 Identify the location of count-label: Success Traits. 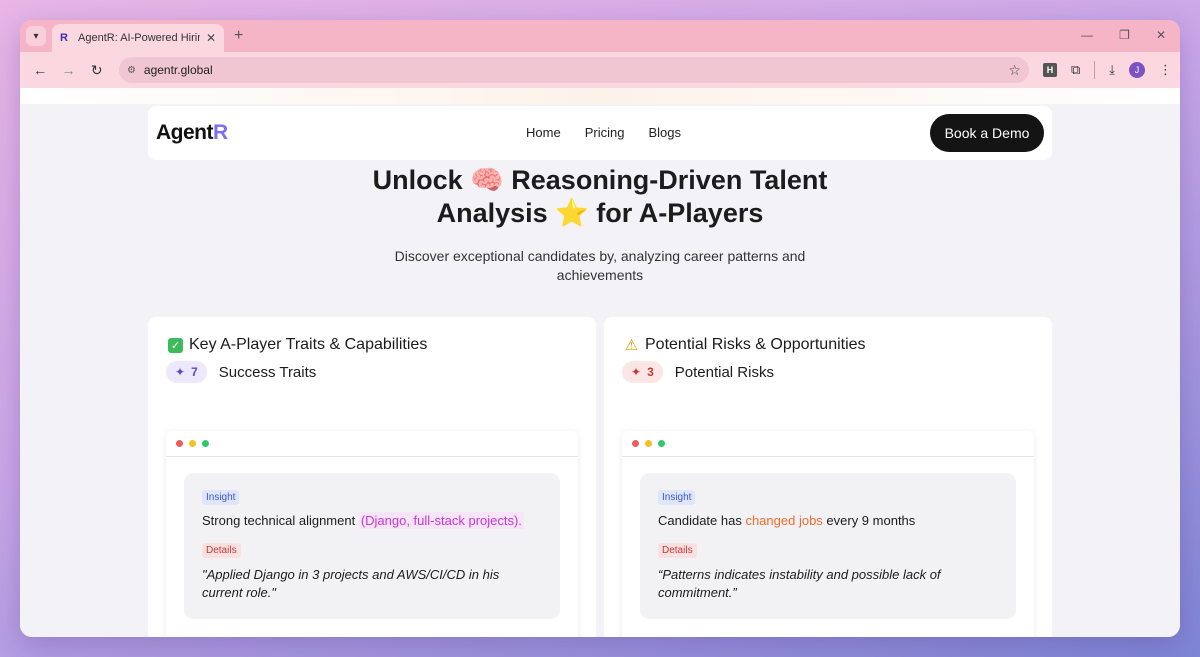
(267, 372).